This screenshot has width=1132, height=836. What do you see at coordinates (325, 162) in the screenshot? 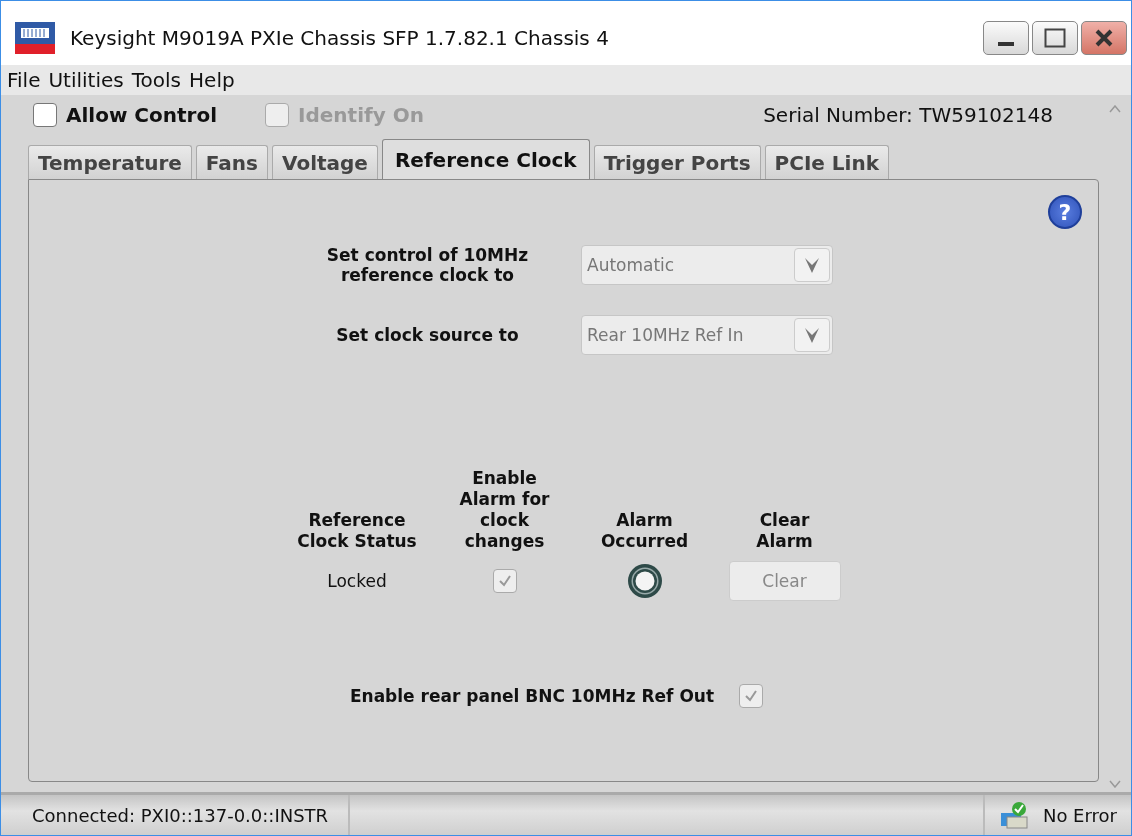
I see `tab: Voltage` at bounding box center [325, 162].